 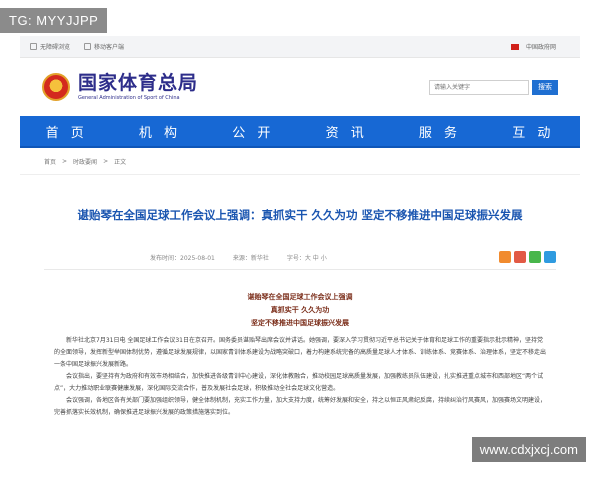 I want to click on article-title: 谌贻琴在全国足球工作会议上强调：真抓实干 久久为功 坚定不移推进中国足球振兴发展, so click(x=300, y=215).